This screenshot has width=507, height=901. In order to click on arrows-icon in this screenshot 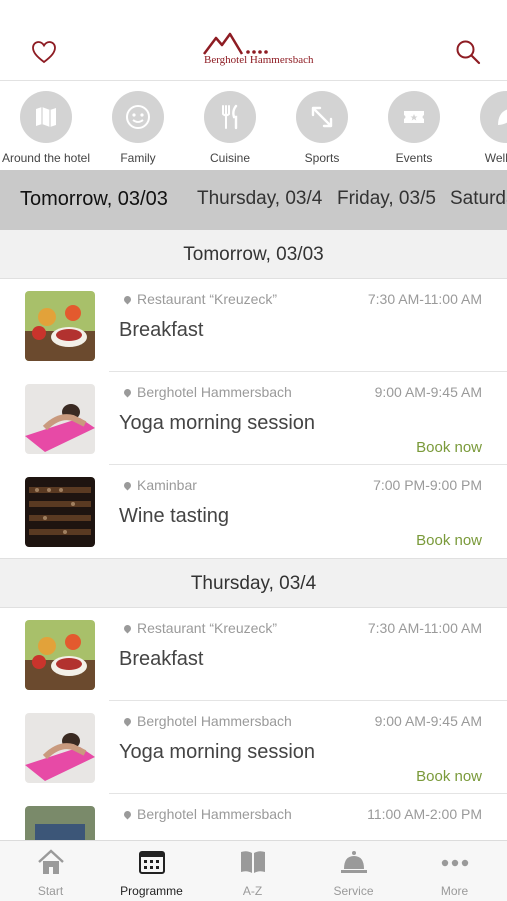, I will do `click(322, 117)`.